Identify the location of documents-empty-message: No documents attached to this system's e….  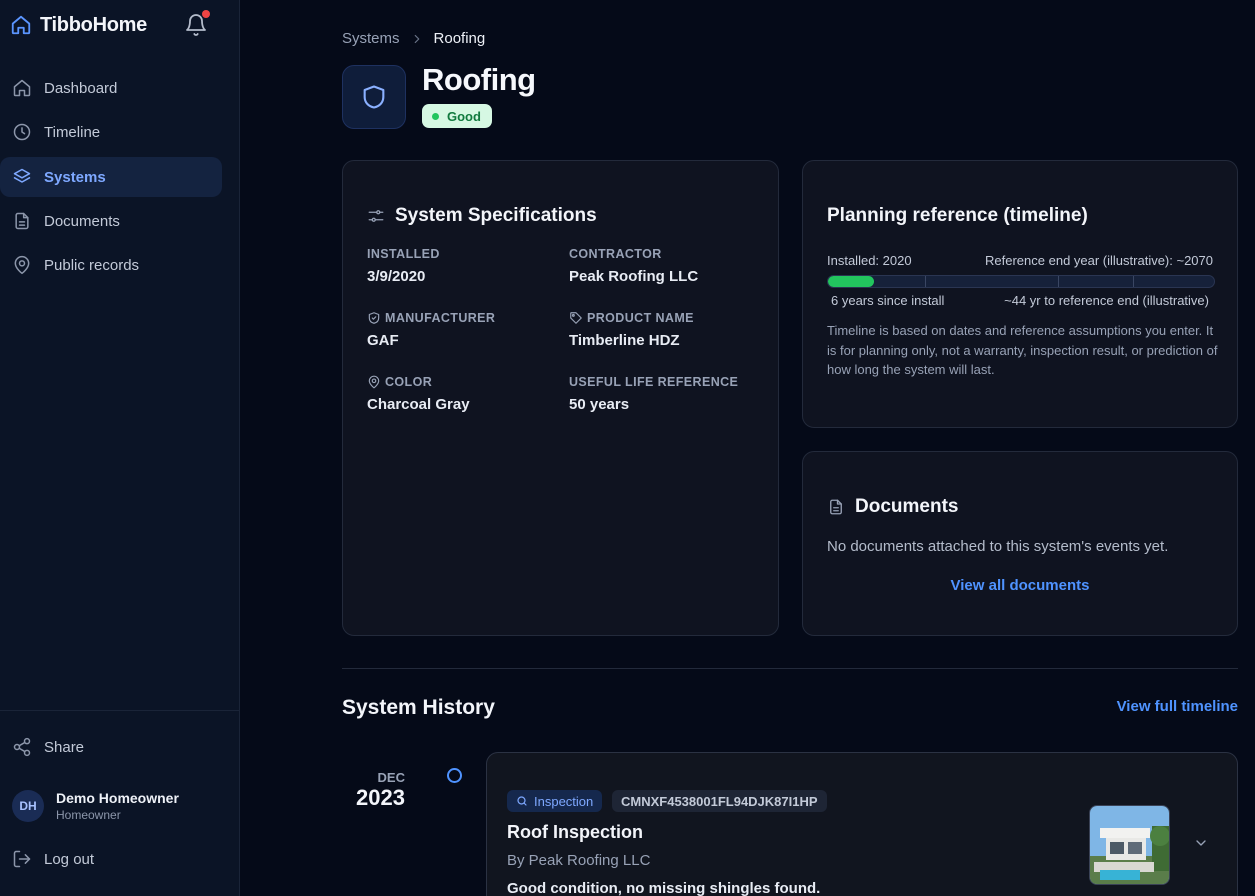
(998, 546).